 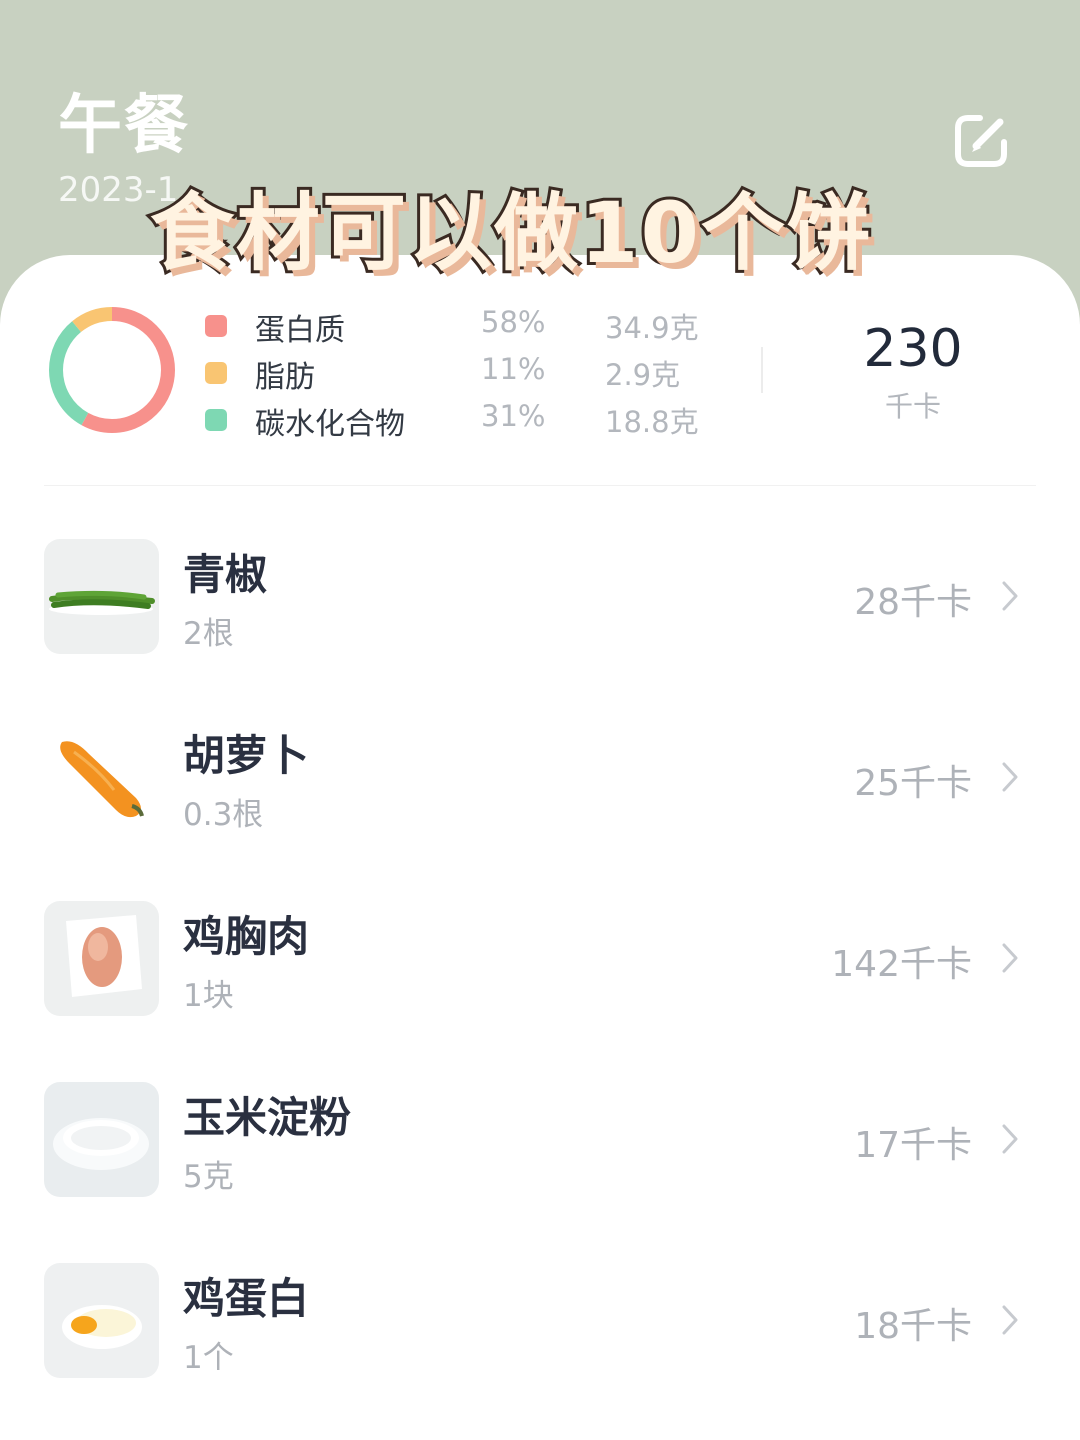 What do you see at coordinates (912, 406) in the screenshot?
I see `total-kcal-unit: 千卡` at bounding box center [912, 406].